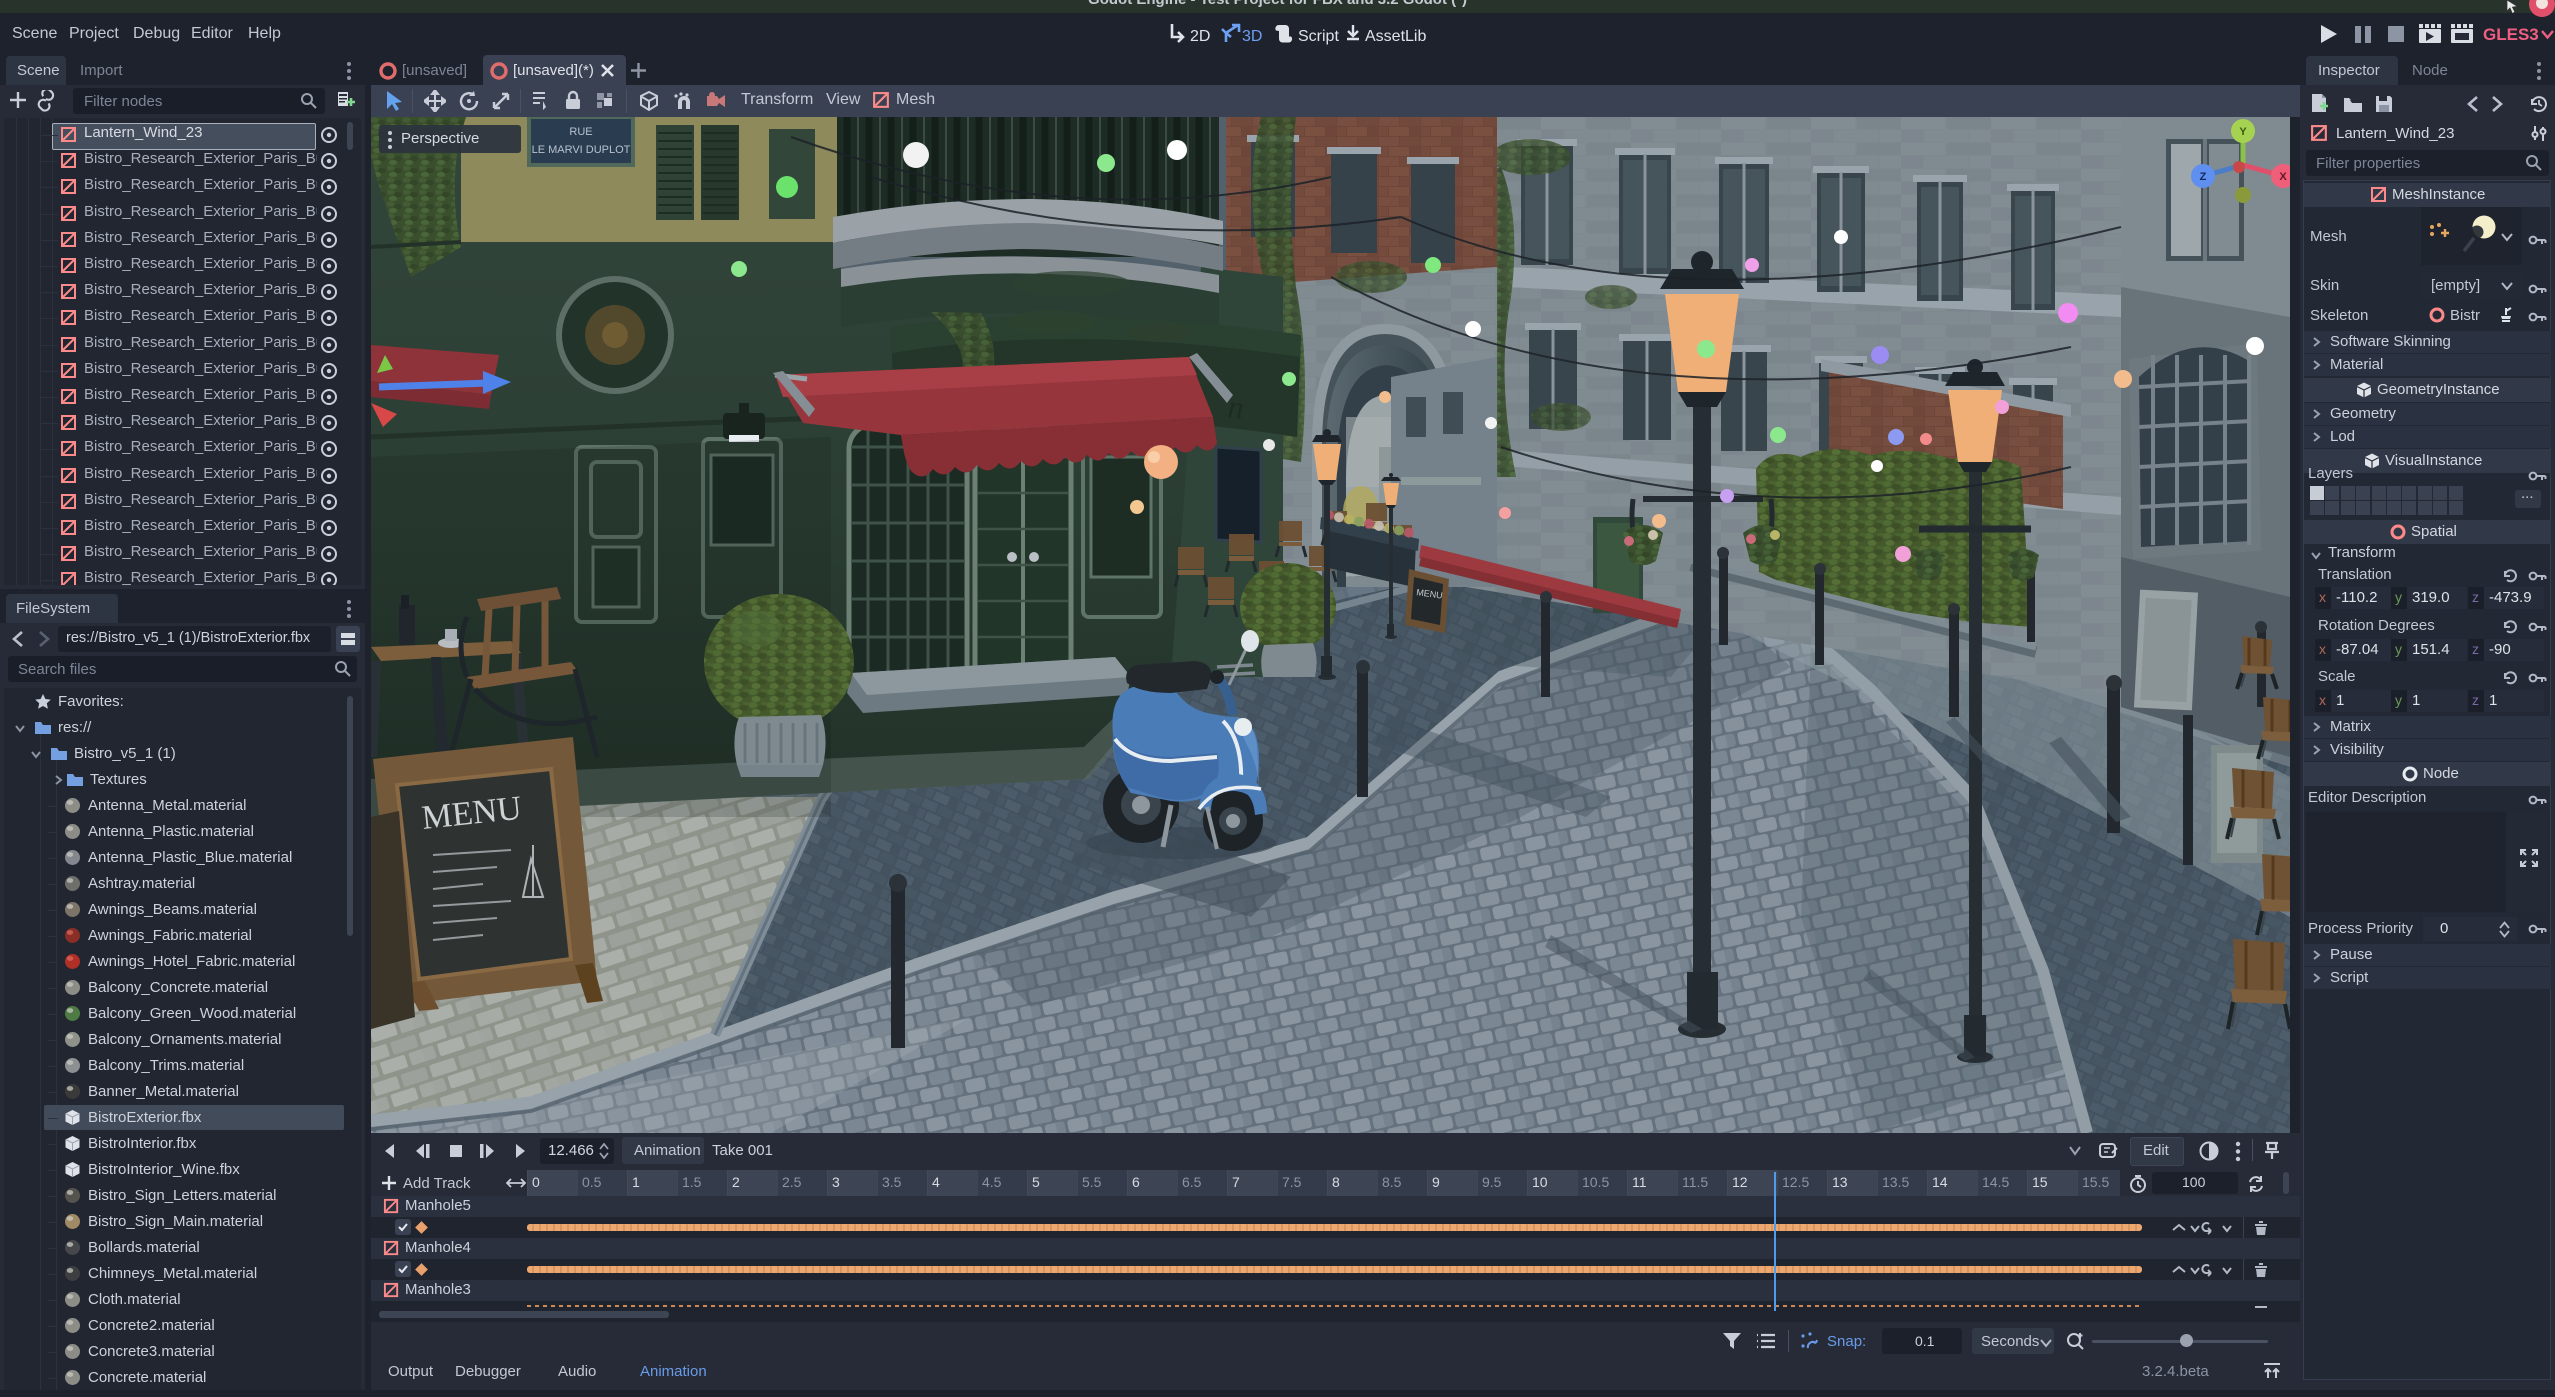  I want to click on svg-text: GLES3, so click(2511, 34).